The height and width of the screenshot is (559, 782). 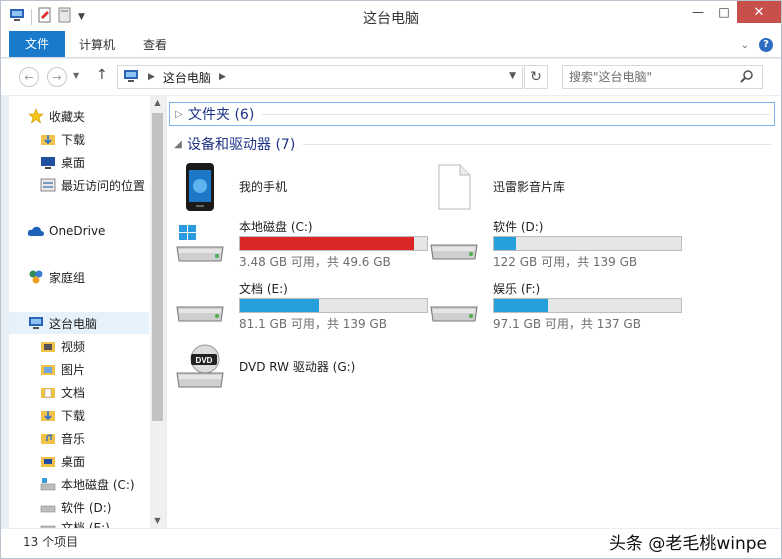 What do you see at coordinates (48, 438) in the screenshot?
I see `music-folder-icon` at bounding box center [48, 438].